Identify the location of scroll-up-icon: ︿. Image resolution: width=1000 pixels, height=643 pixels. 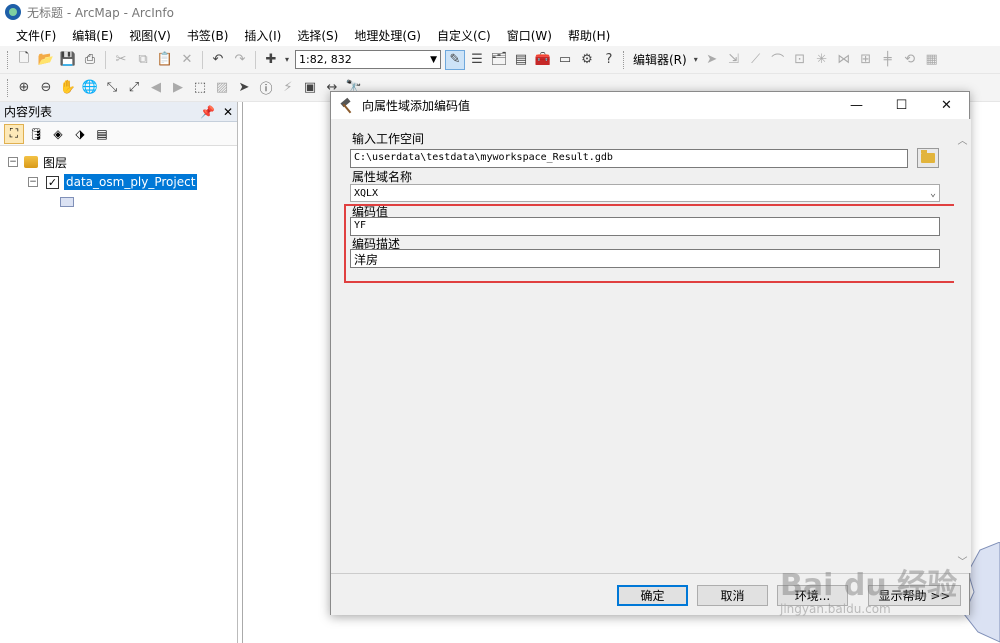
(962, 139).